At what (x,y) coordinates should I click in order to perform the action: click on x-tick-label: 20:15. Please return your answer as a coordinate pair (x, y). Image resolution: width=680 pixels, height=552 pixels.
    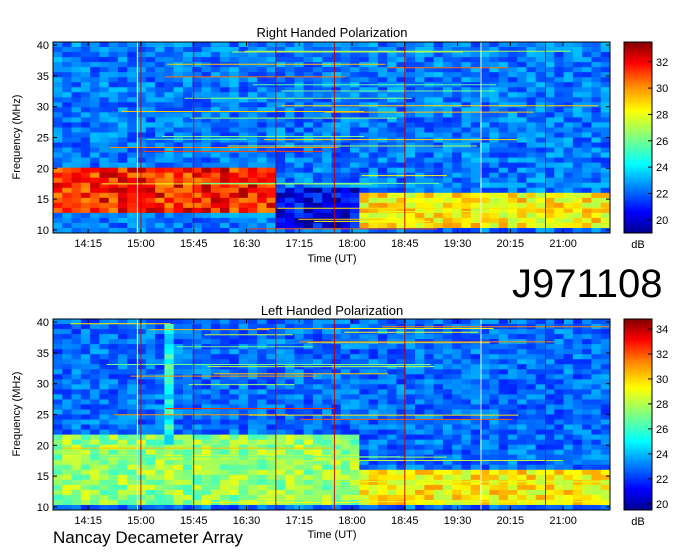
    Looking at the image, I should click on (511, 521).